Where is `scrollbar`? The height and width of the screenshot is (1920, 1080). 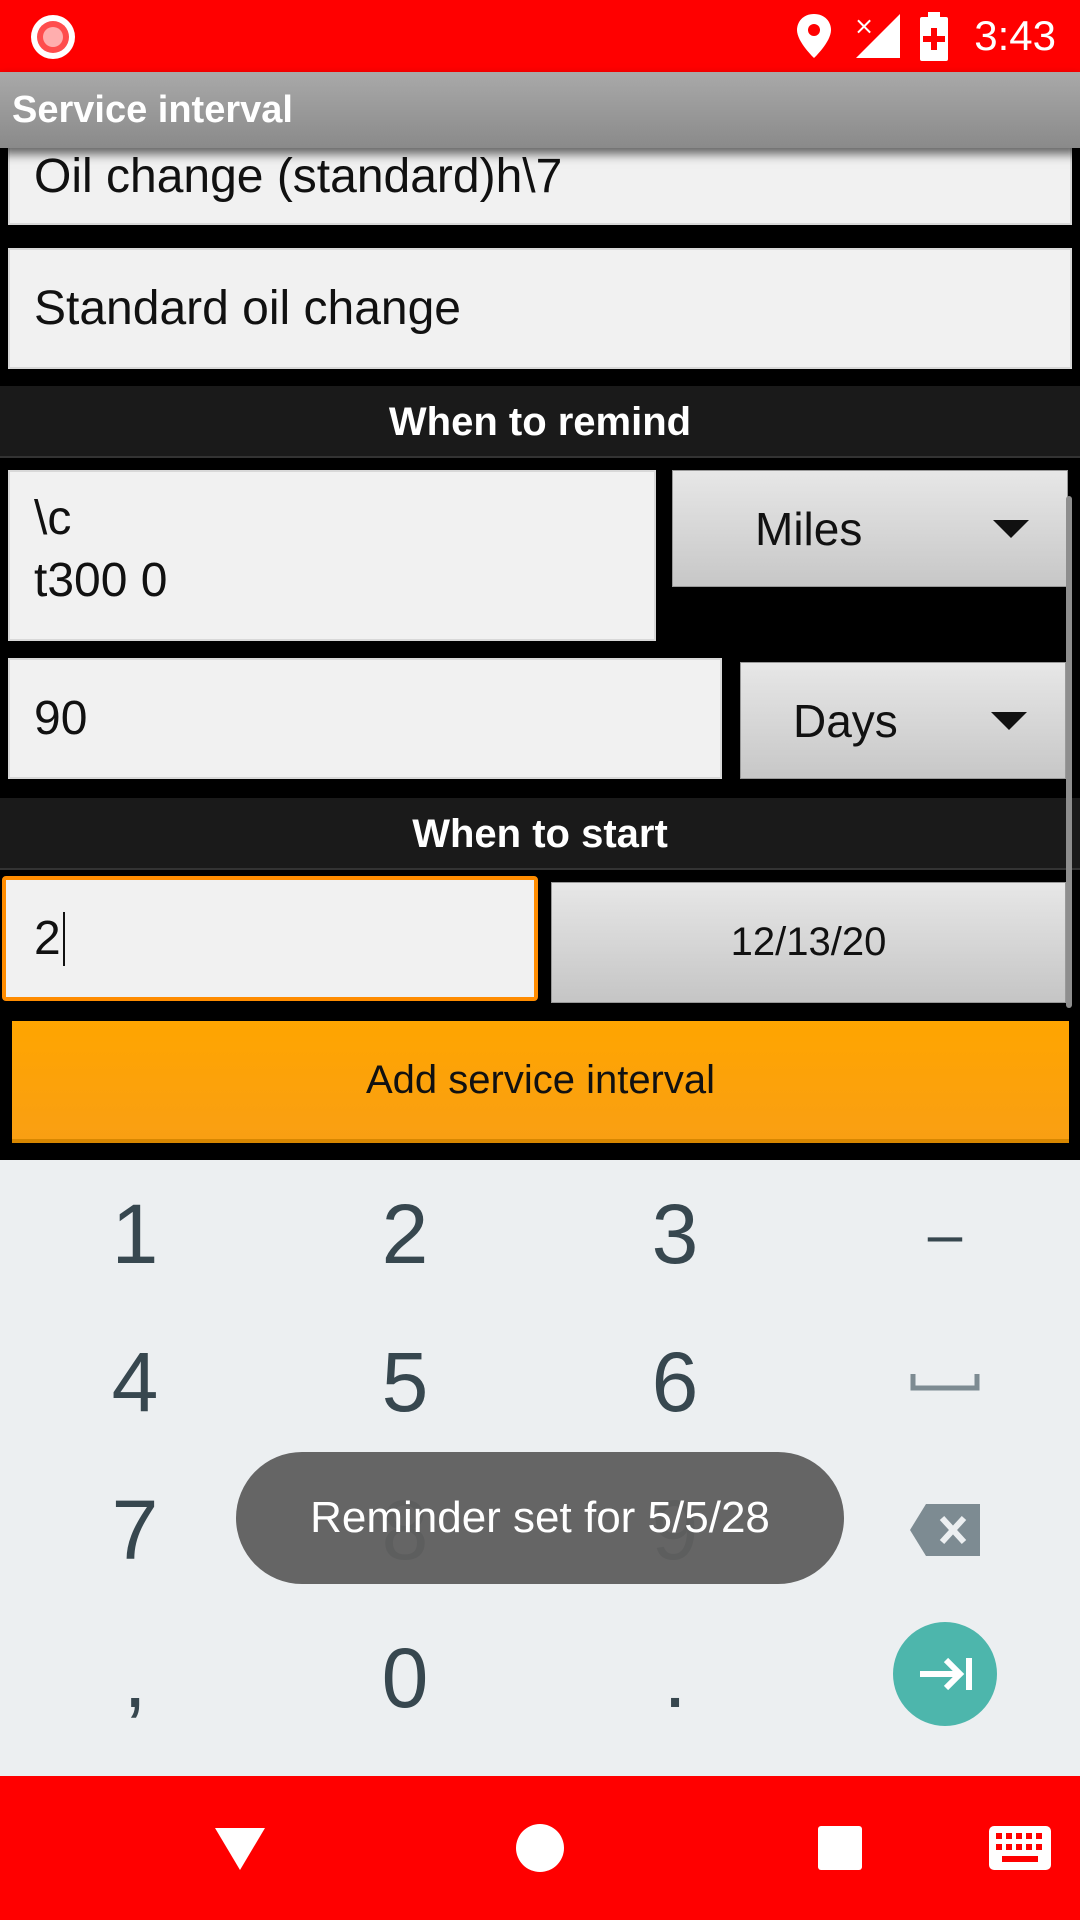 scrollbar is located at coordinates (1069, 752).